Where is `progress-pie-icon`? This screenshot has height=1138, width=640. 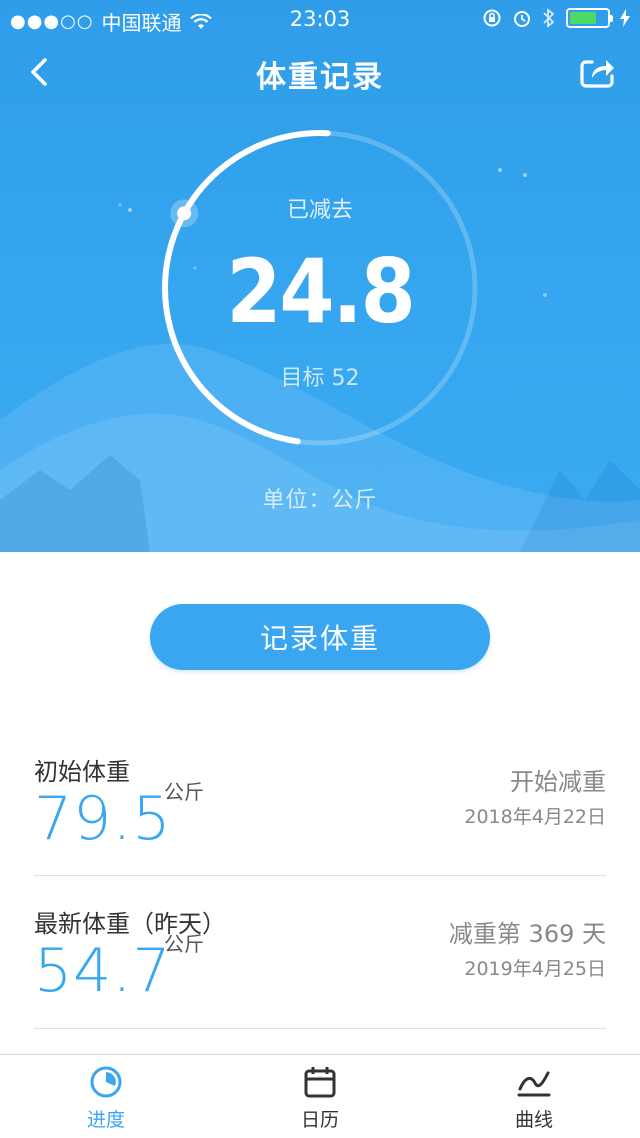 progress-pie-icon is located at coordinates (106, 1082).